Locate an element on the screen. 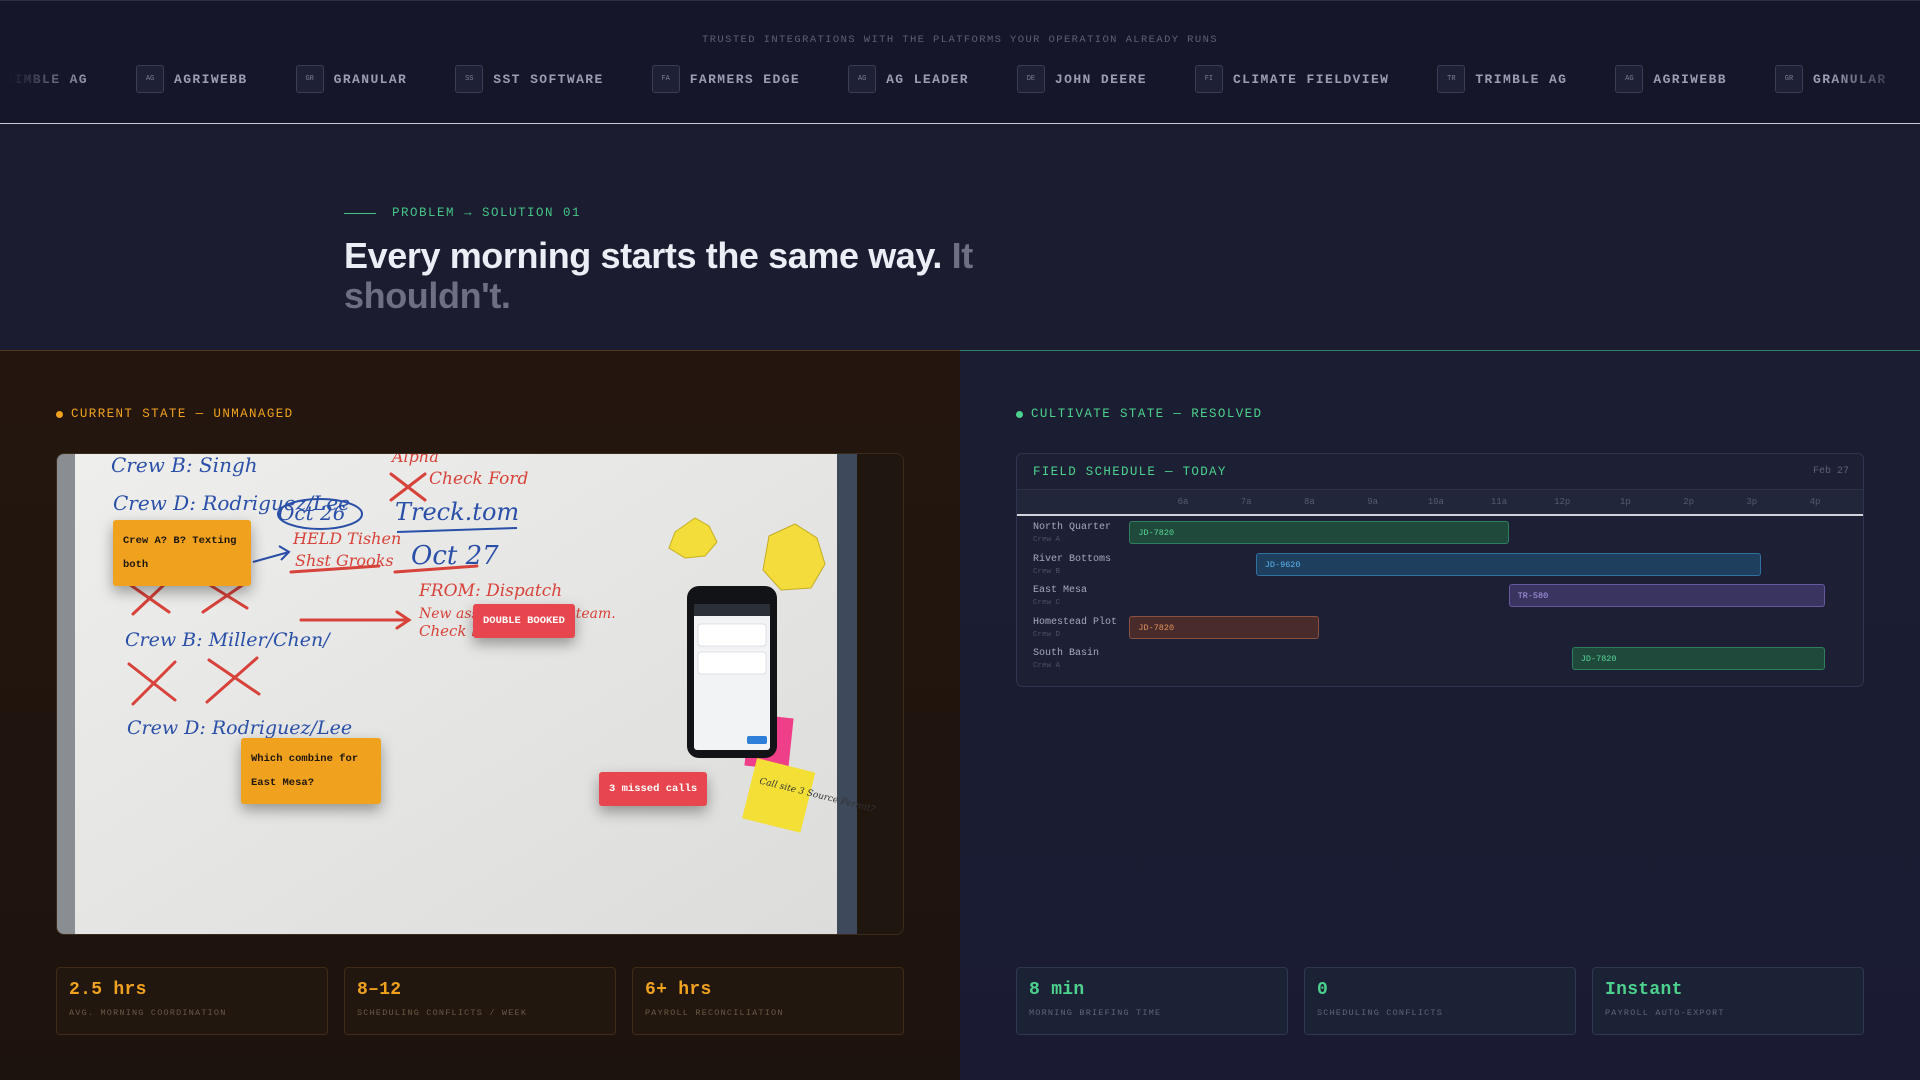 This screenshot has height=1080, width=1920. integration-name: CLIMATE FIELDVIEW is located at coordinates (1311, 79).